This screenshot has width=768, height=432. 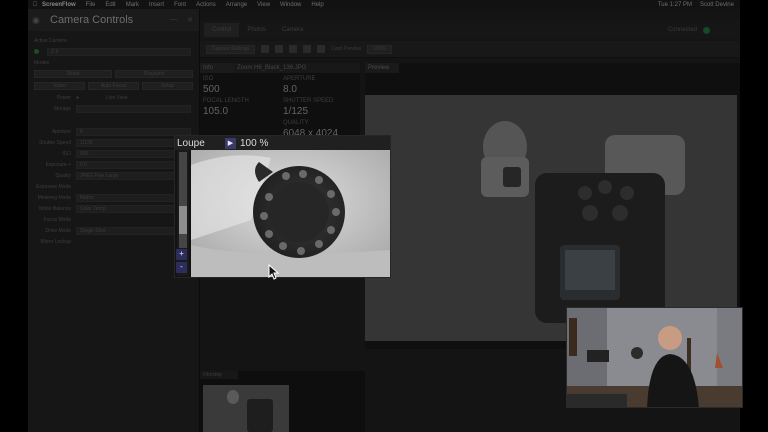 What do you see at coordinates (317, 5) in the screenshot?
I see `menu-help: Help` at bounding box center [317, 5].